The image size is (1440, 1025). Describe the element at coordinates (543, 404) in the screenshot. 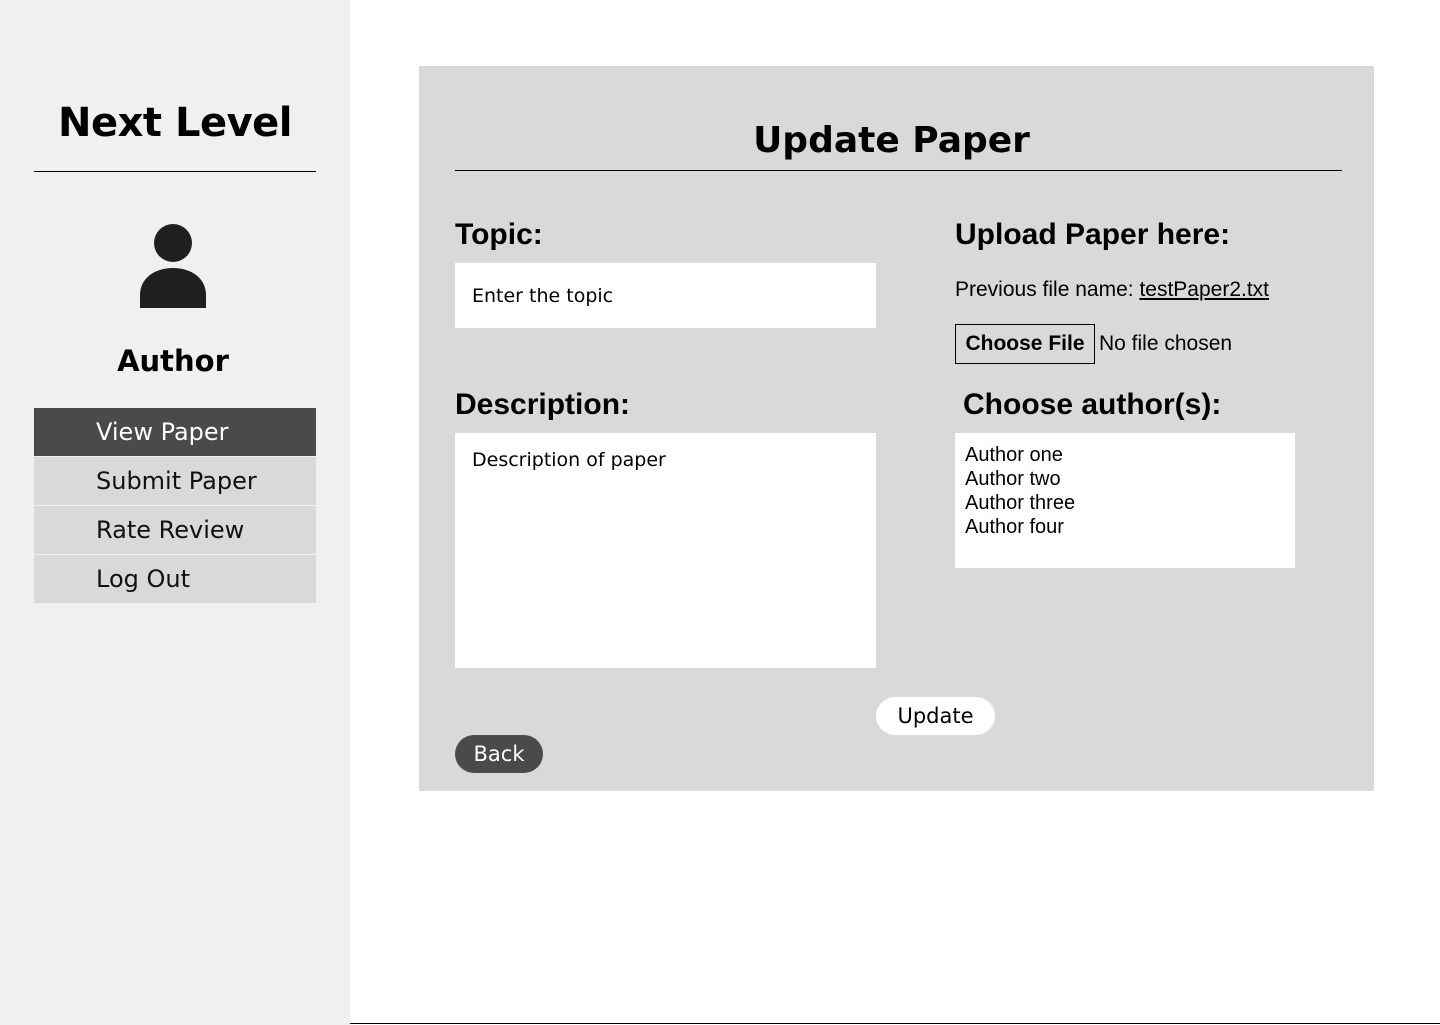

I see `description-label: Description:` at that location.